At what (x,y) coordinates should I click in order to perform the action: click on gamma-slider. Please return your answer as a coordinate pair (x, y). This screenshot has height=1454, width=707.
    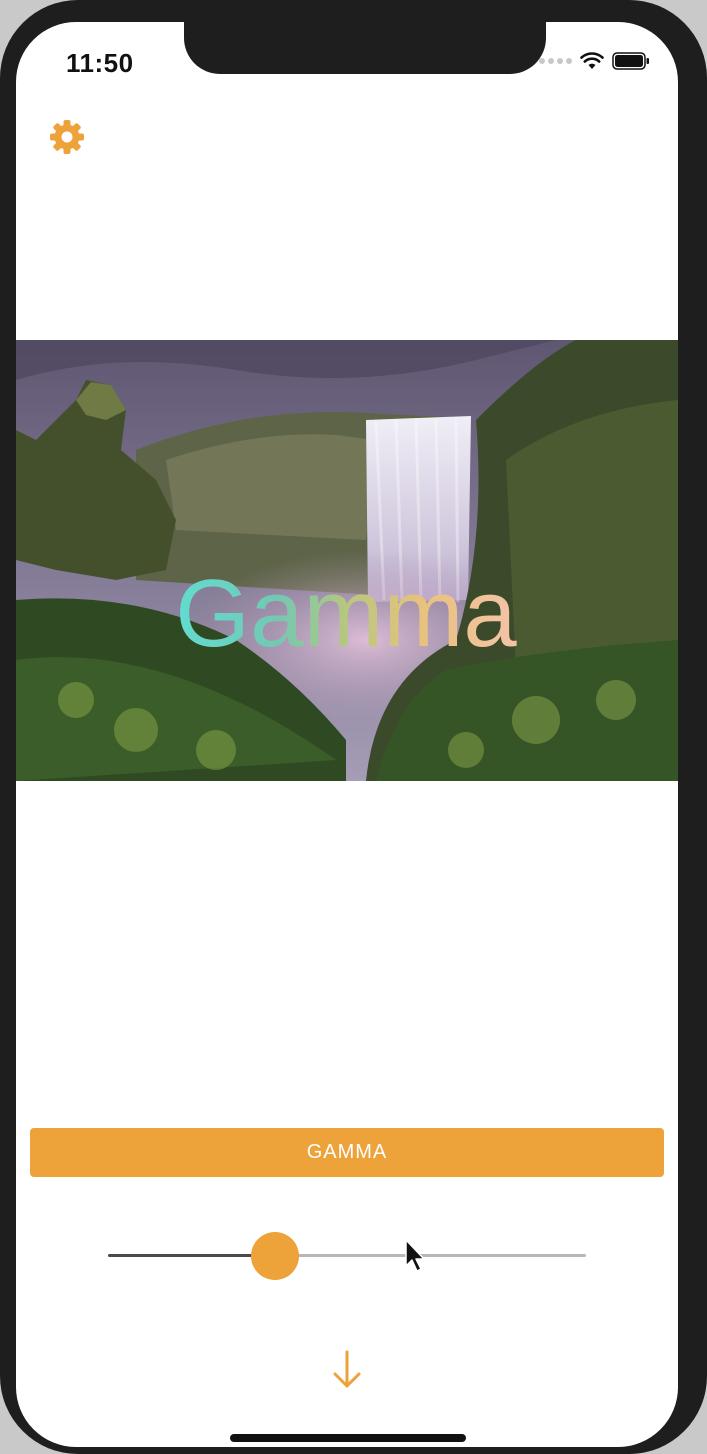
    Looking at the image, I should click on (347, 1256).